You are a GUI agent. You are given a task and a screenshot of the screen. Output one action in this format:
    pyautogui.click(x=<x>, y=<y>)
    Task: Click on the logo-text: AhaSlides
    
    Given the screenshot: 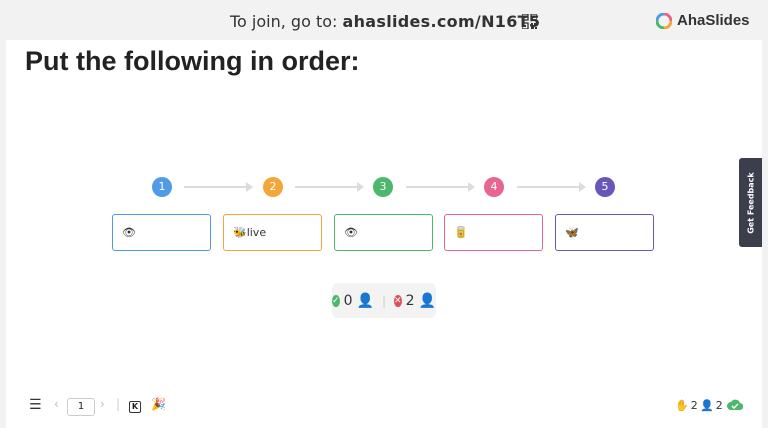 What is the action you would take?
    pyautogui.click(x=713, y=20)
    